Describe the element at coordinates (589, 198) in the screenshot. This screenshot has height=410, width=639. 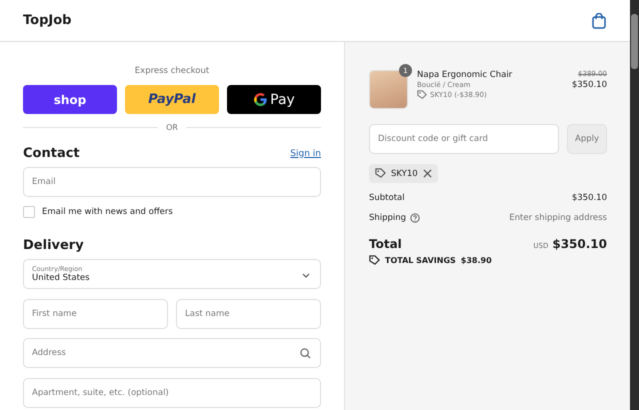
I see `subtotal-value: $350.10` at that location.